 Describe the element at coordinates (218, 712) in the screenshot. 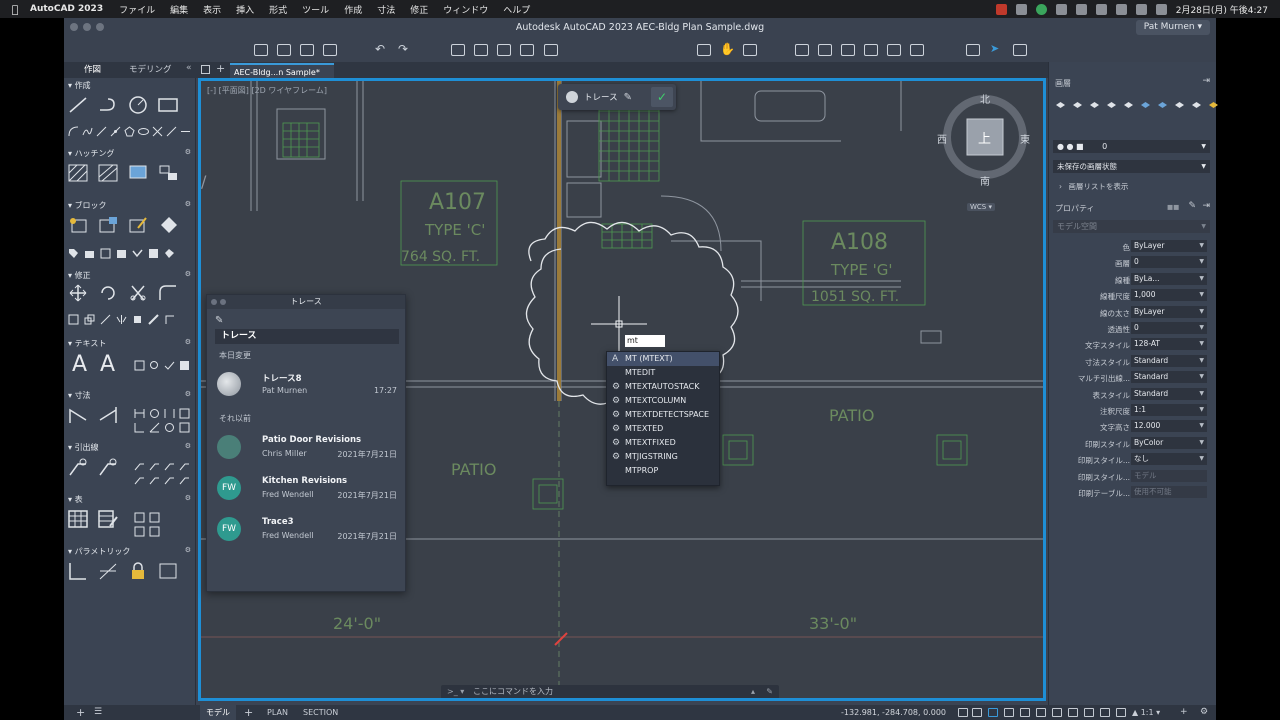

I see `tab-model: モデル` at that location.